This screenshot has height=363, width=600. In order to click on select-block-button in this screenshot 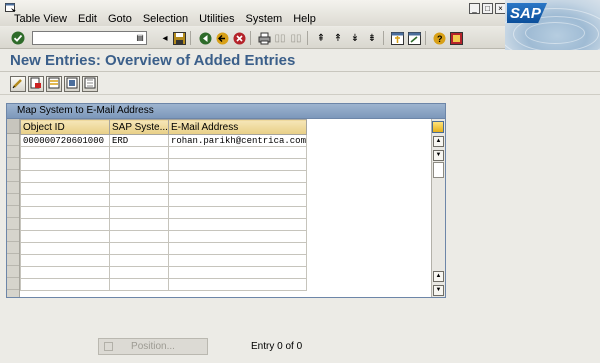, I will do `click(72, 84)`.